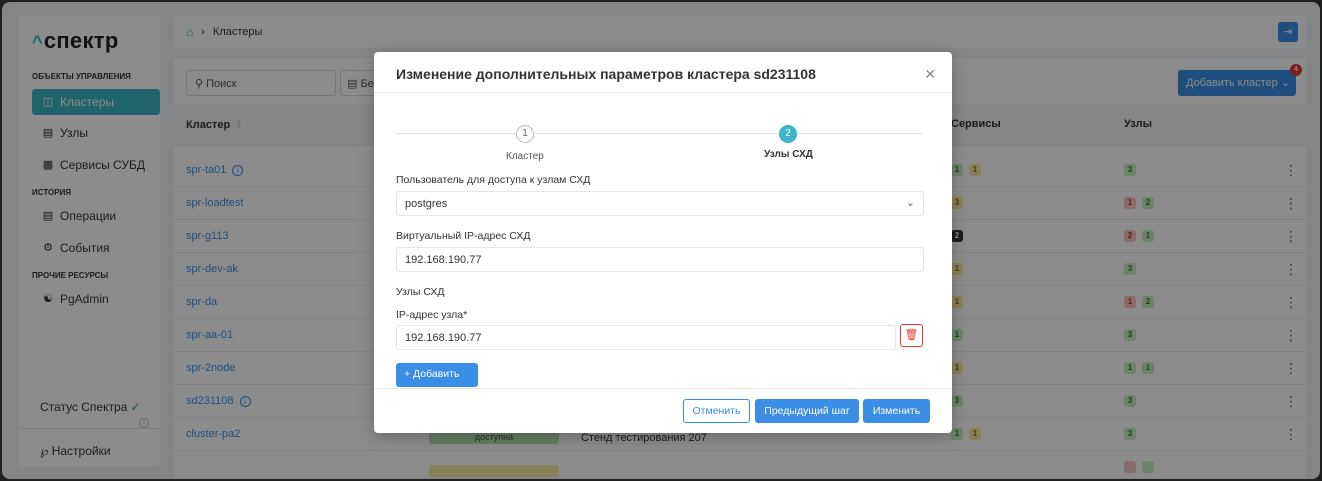  I want to click on modal-footer-divider, so click(663, 388).